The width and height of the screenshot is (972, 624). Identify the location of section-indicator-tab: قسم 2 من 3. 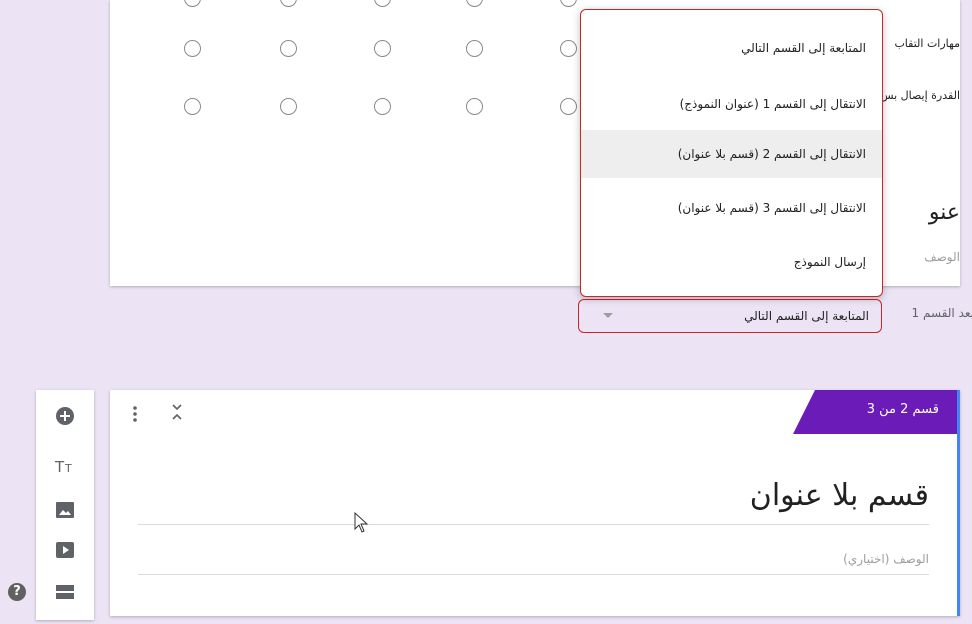
(875, 412).